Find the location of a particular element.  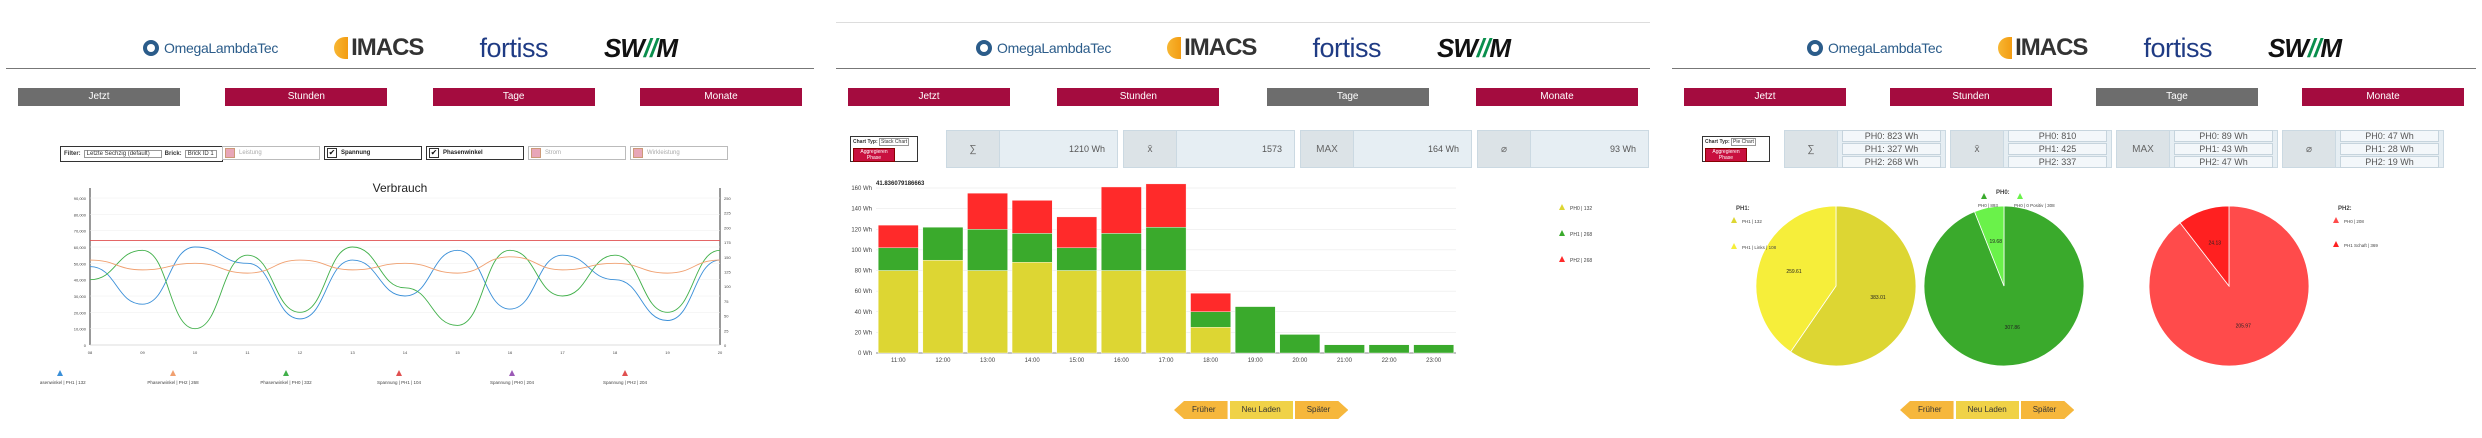

nav-buttons: Früher Neu Laden Später is located at coordinates (1987, 410).